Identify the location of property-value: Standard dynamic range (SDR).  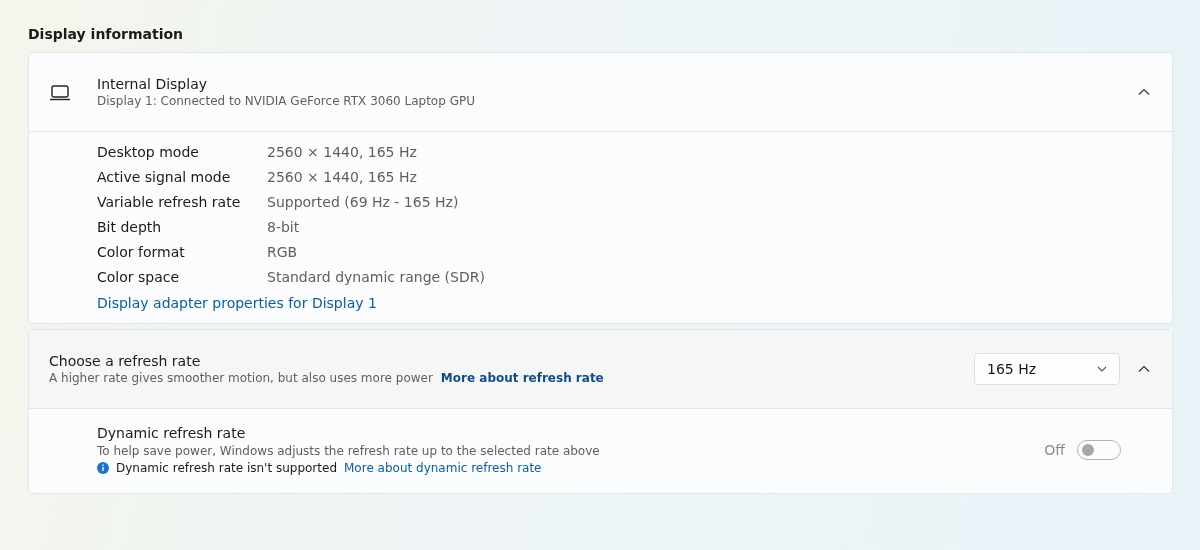
(376, 277).